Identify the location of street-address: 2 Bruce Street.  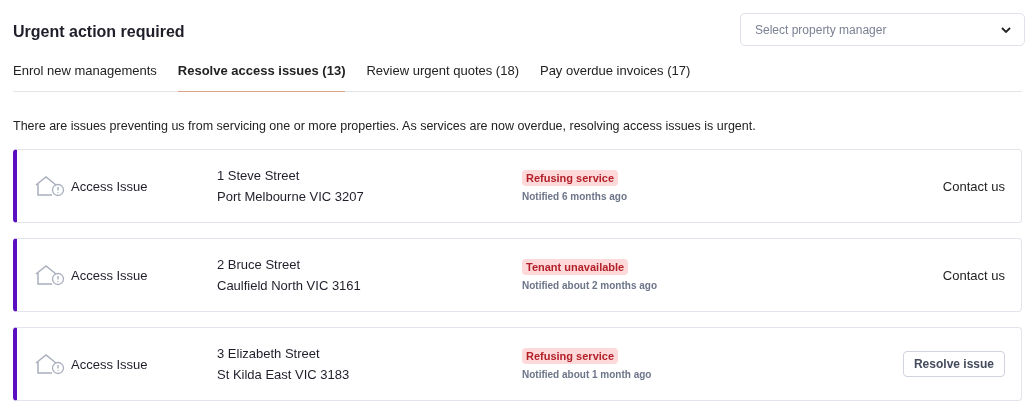
(259, 264).